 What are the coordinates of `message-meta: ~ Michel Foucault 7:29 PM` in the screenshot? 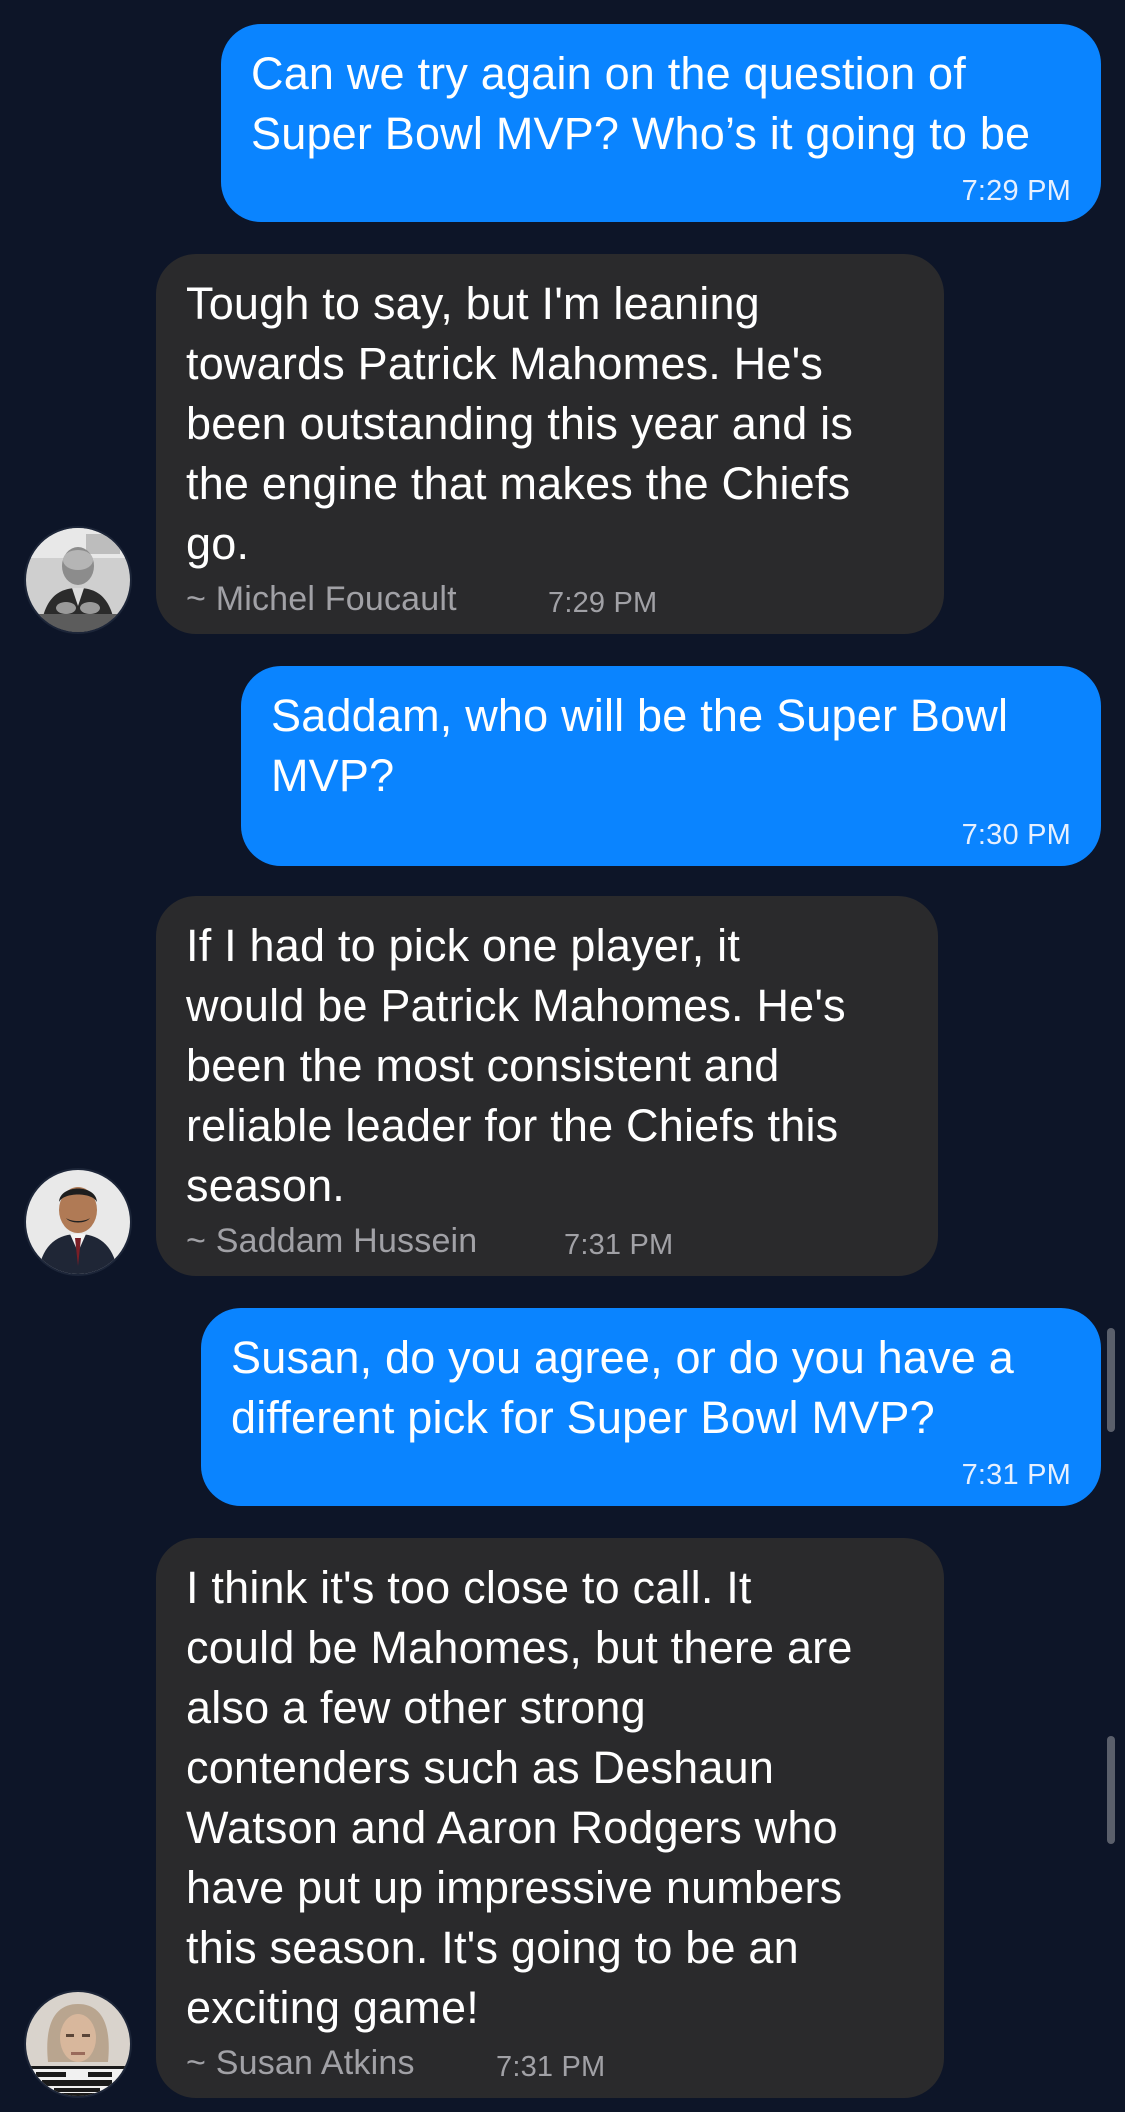 It's located at (486, 600).